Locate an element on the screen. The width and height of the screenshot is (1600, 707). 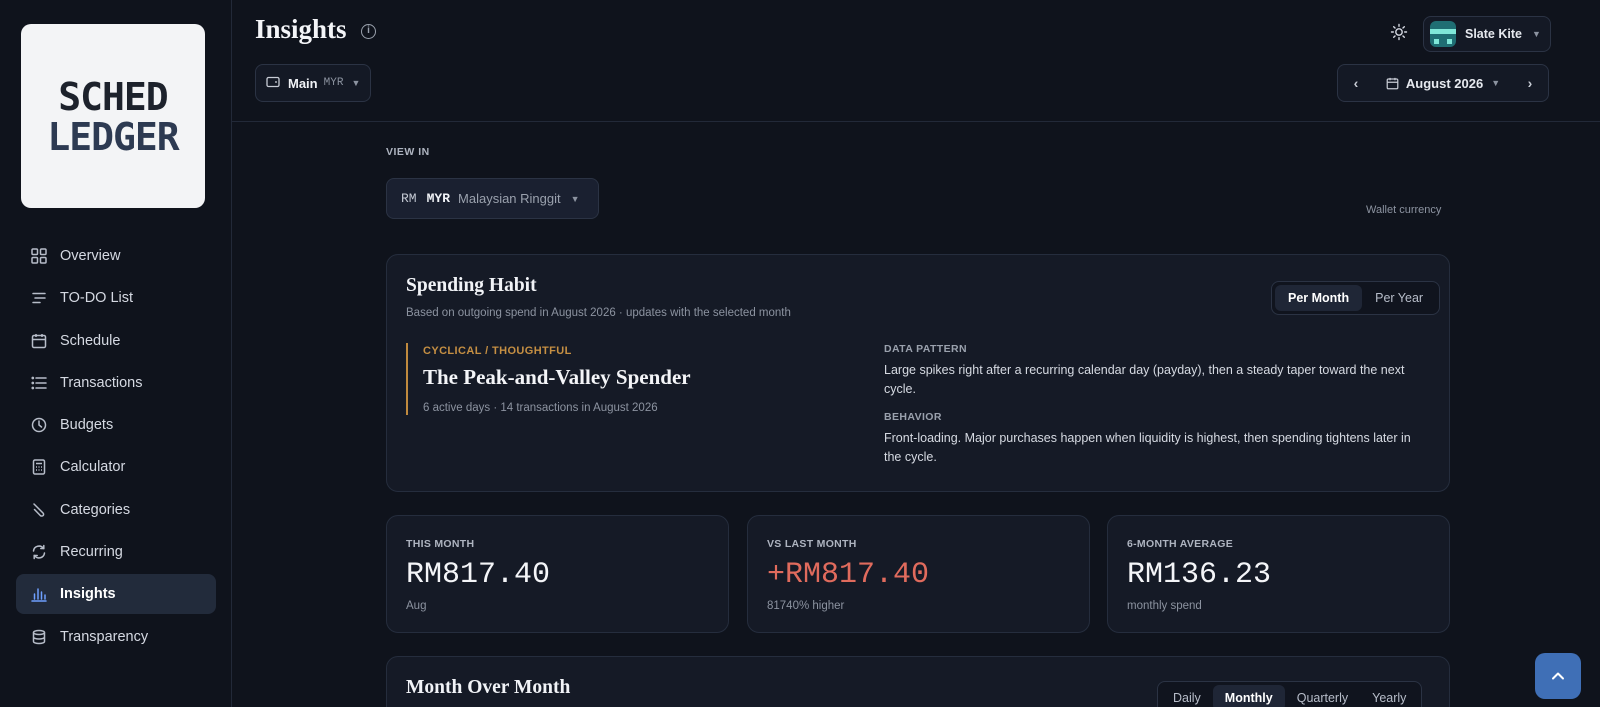
sidebar-item-todo: TO-DO List is located at coordinates (116, 298).